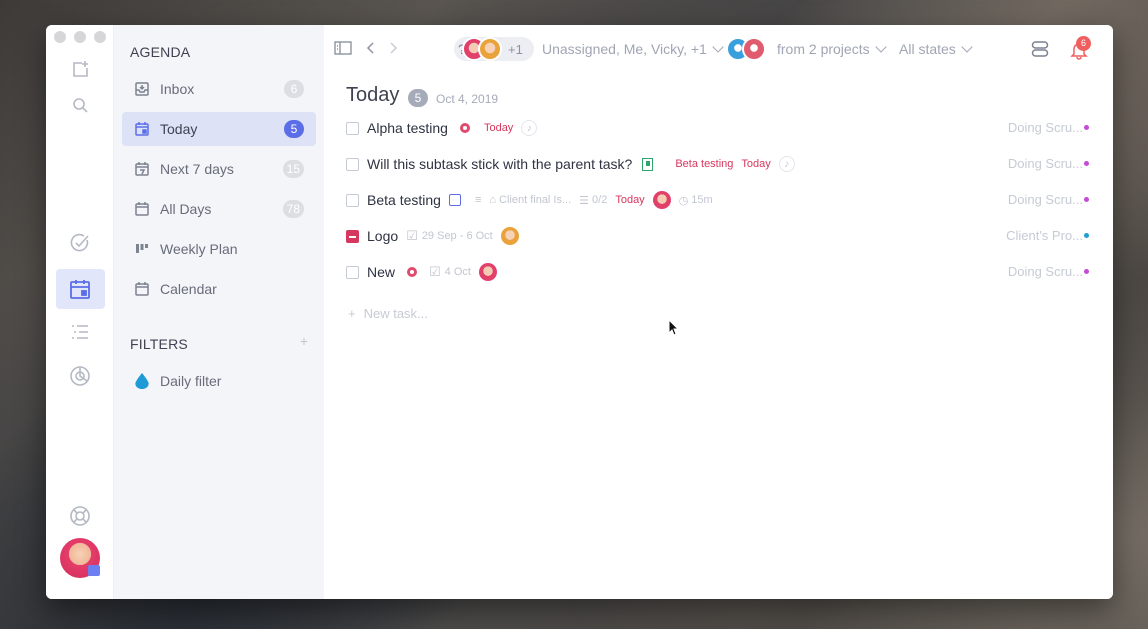  What do you see at coordinates (624, 49) in the screenshot?
I see `assignee-filter-label: Unassigned, Me, Vicky, +1` at bounding box center [624, 49].